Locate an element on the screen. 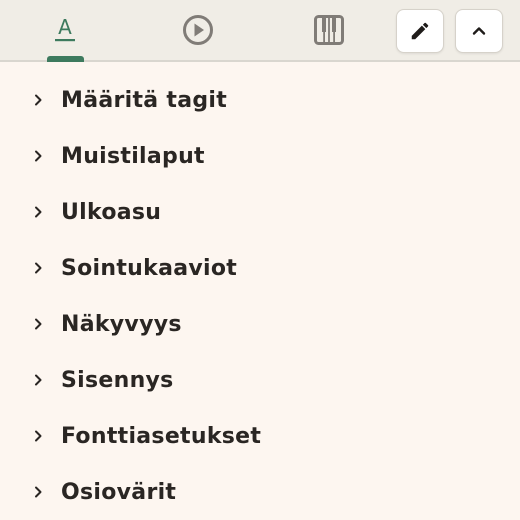 The height and width of the screenshot is (520, 520). tab-playback is located at coordinates (198, 30).